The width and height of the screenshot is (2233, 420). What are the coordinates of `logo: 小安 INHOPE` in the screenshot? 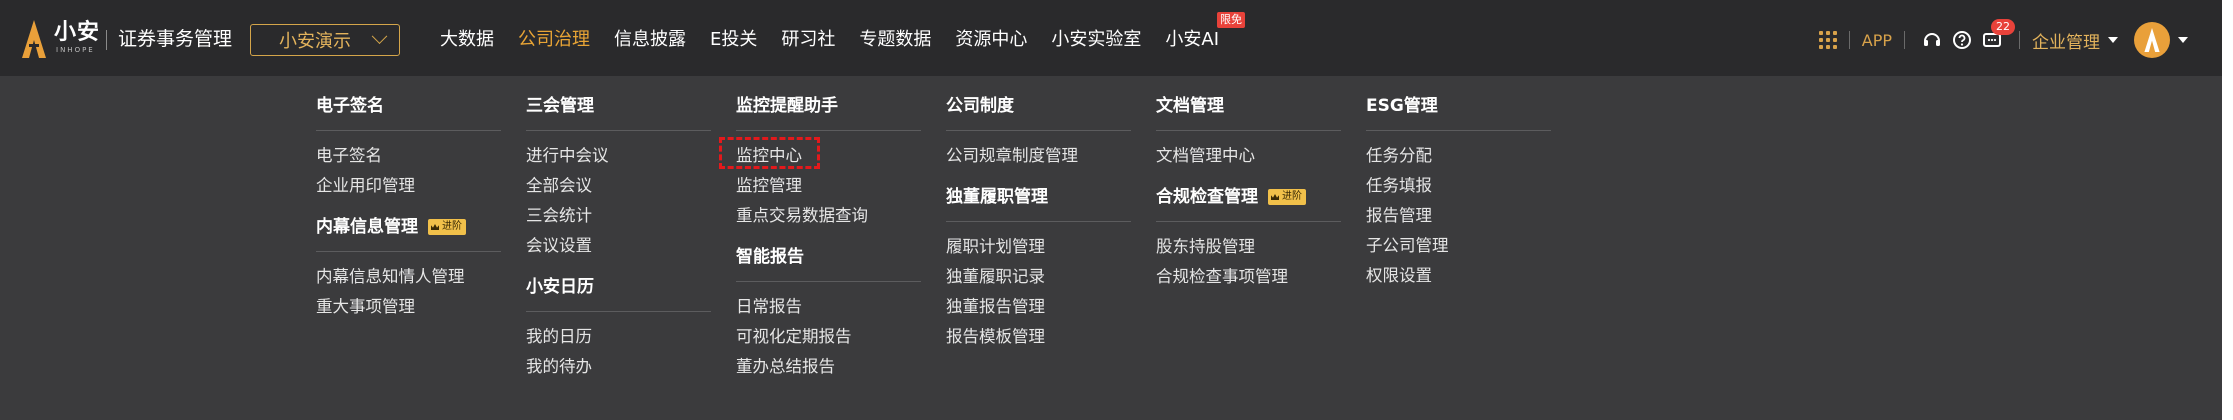 It's located at (61, 40).